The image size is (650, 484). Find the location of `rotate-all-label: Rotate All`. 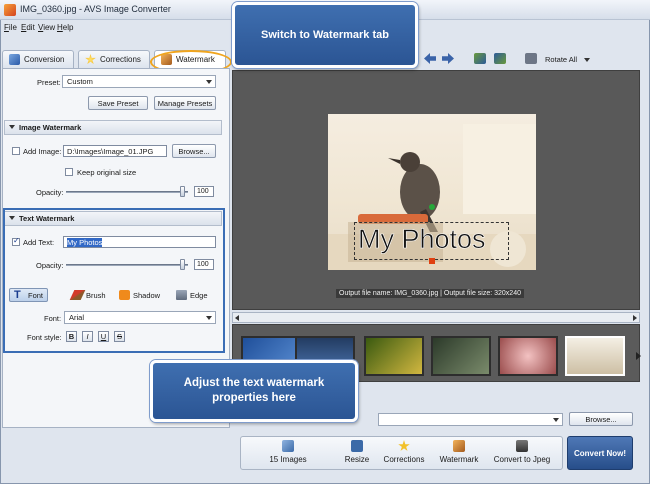

rotate-all-label: Rotate All is located at coordinates (561, 59).